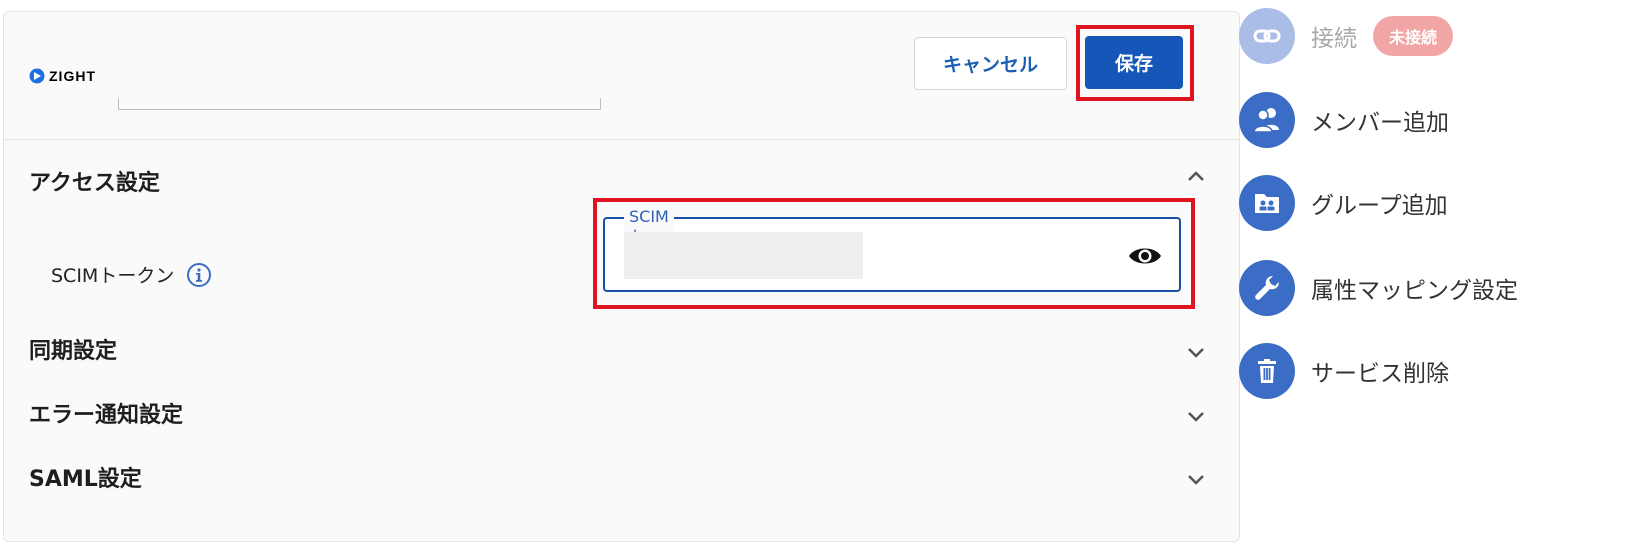 Image resolution: width=1627 pixels, height=542 pixels. Describe the element at coordinates (106, 413) in the screenshot. I see `section-error-notification-settings: エラー通知設定` at that location.